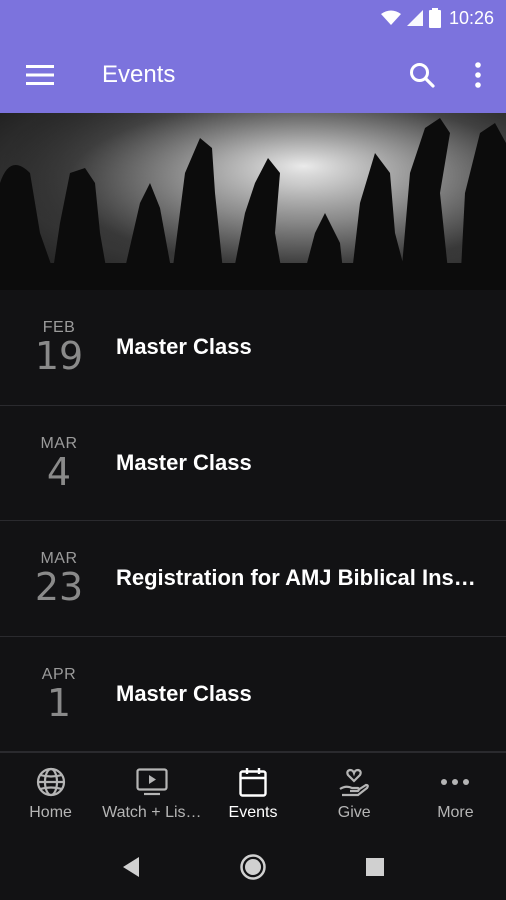  I want to click on status-bar: 10:26, so click(253, 18).